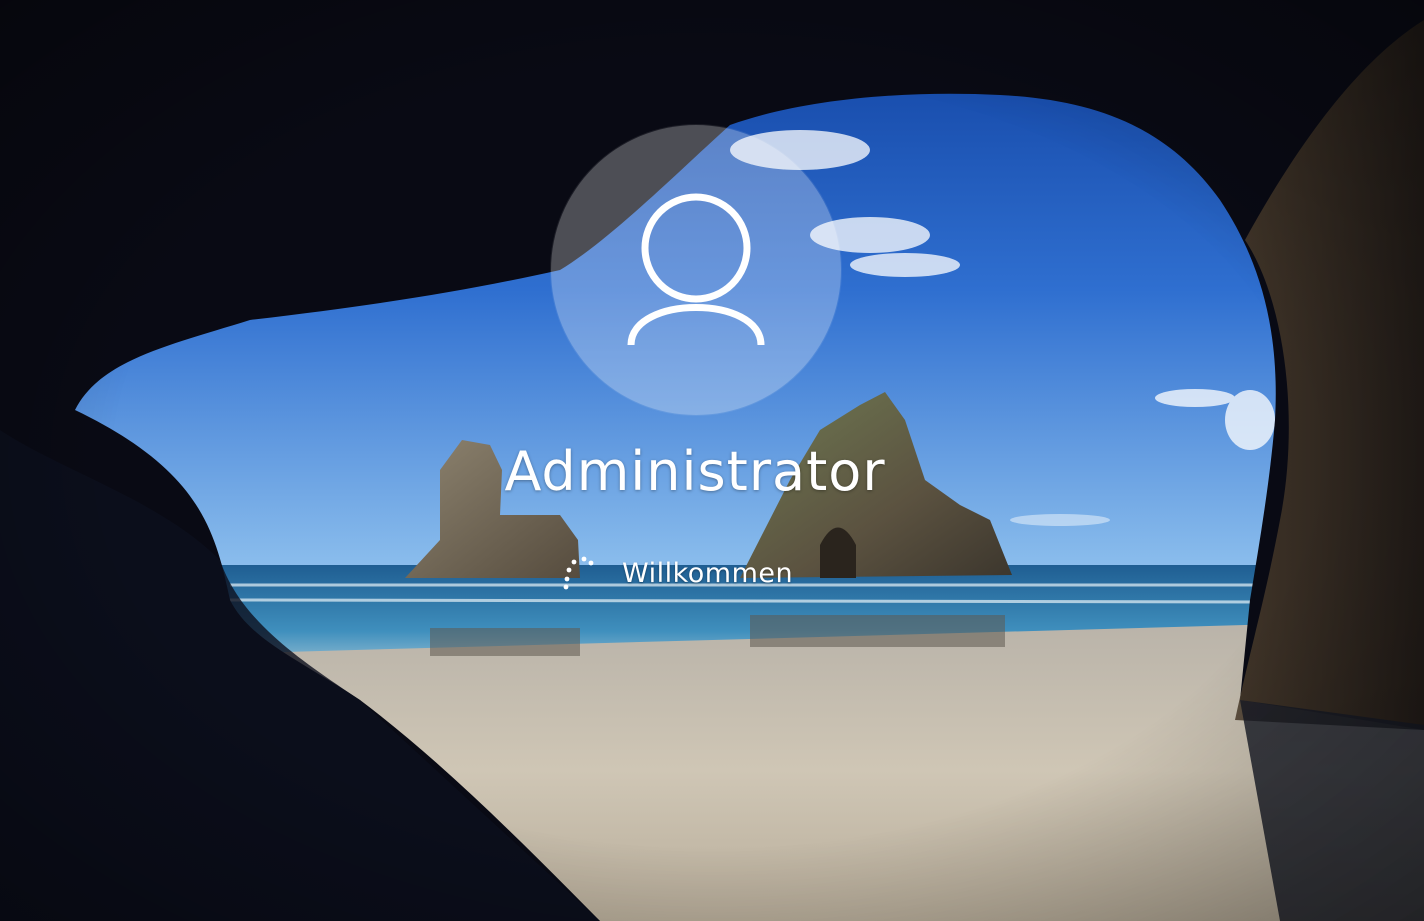 The image size is (1424, 921). I want to click on login-status: Willkommen, so click(676, 573).